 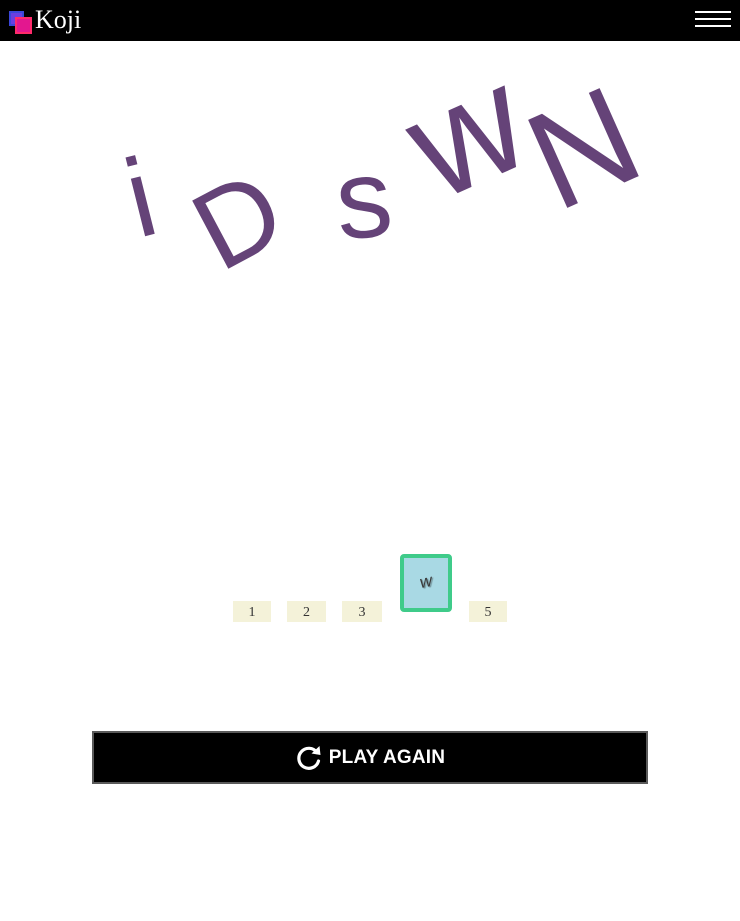 What do you see at coordinates (140, 197) in the screenshot?
I see `letter-i: i` at bounding box center [140, 197].